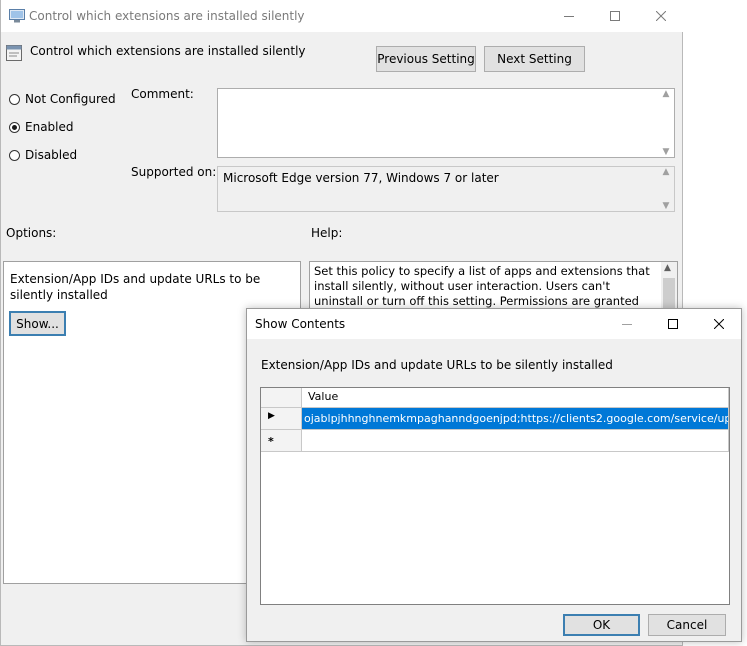 The image size is (747, 646). What do you see at coordinates (31, 233) in the screenshot?
I see `options-label: Options:` at bounding box center [31, 233].